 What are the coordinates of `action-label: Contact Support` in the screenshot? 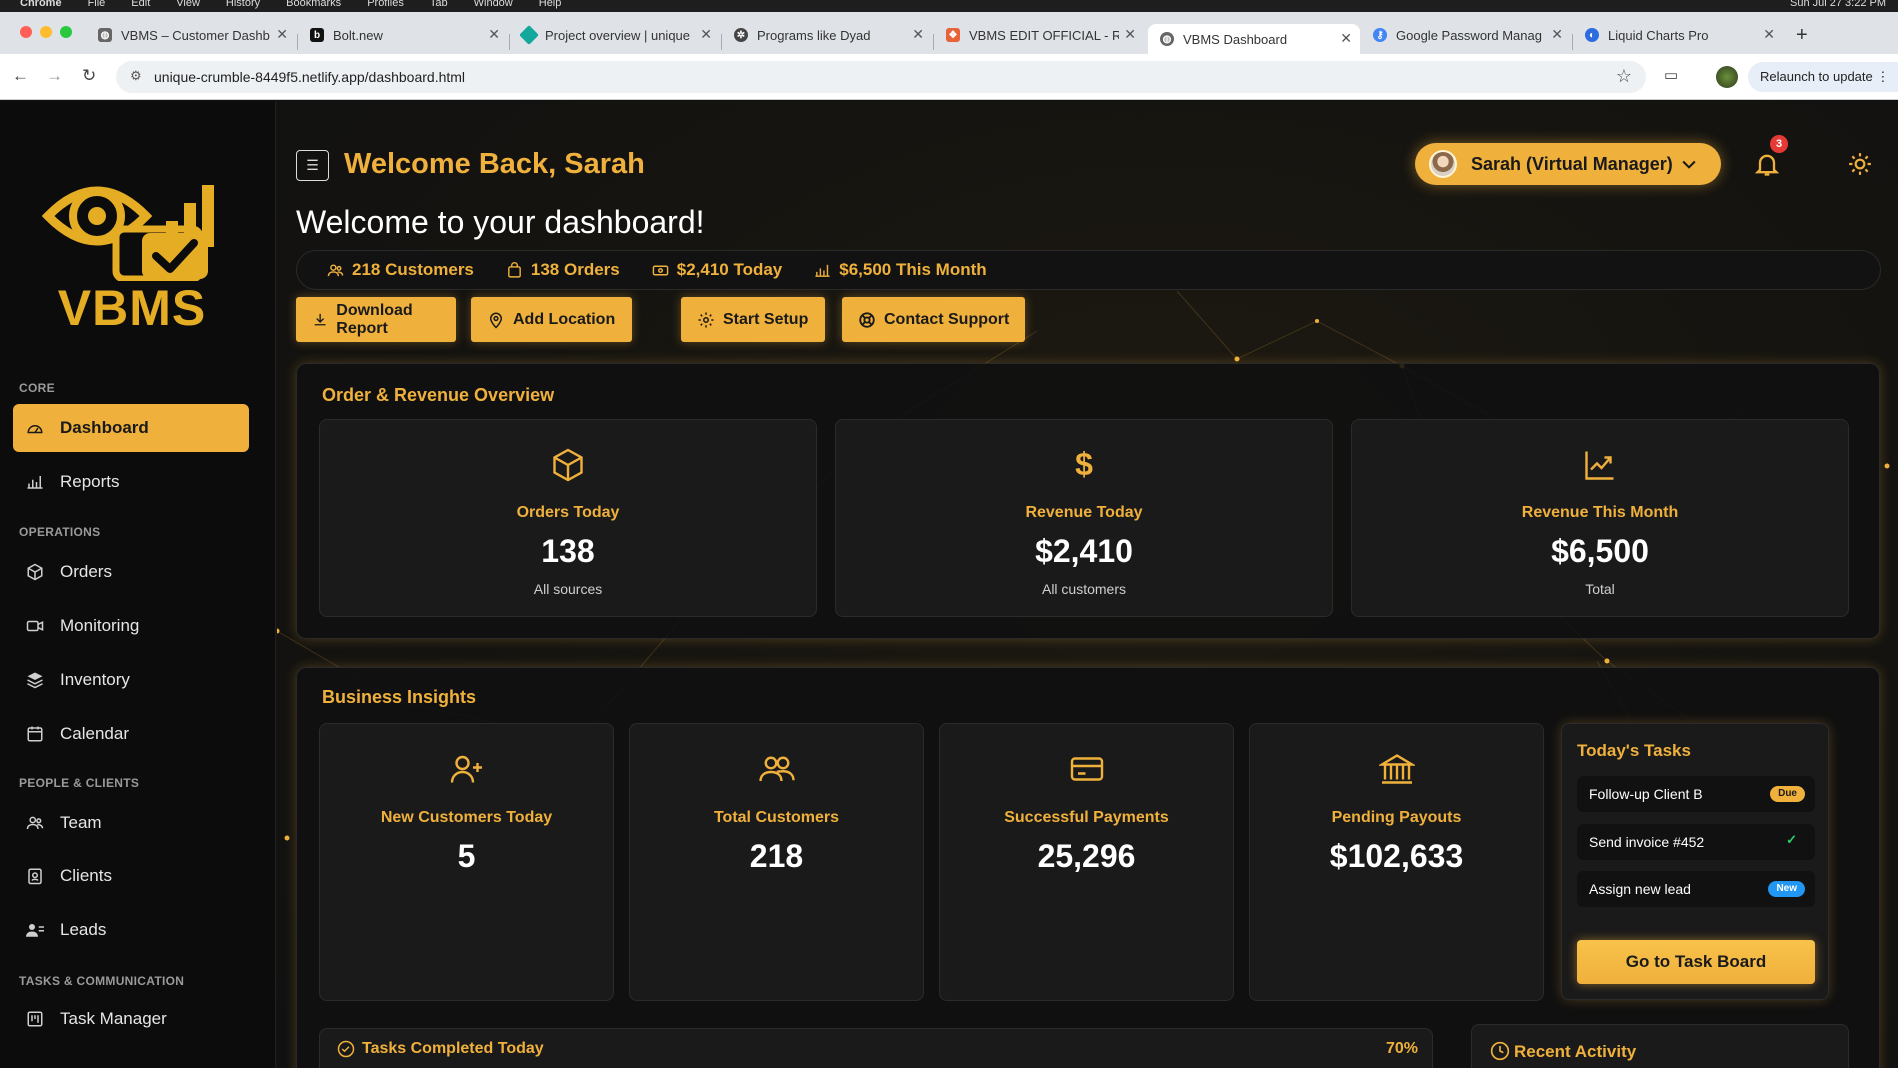 It's located at (947, 319).